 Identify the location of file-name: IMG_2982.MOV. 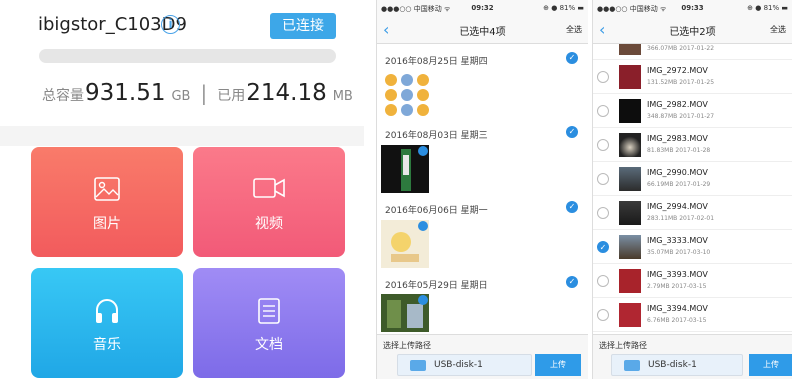
(677, 104).